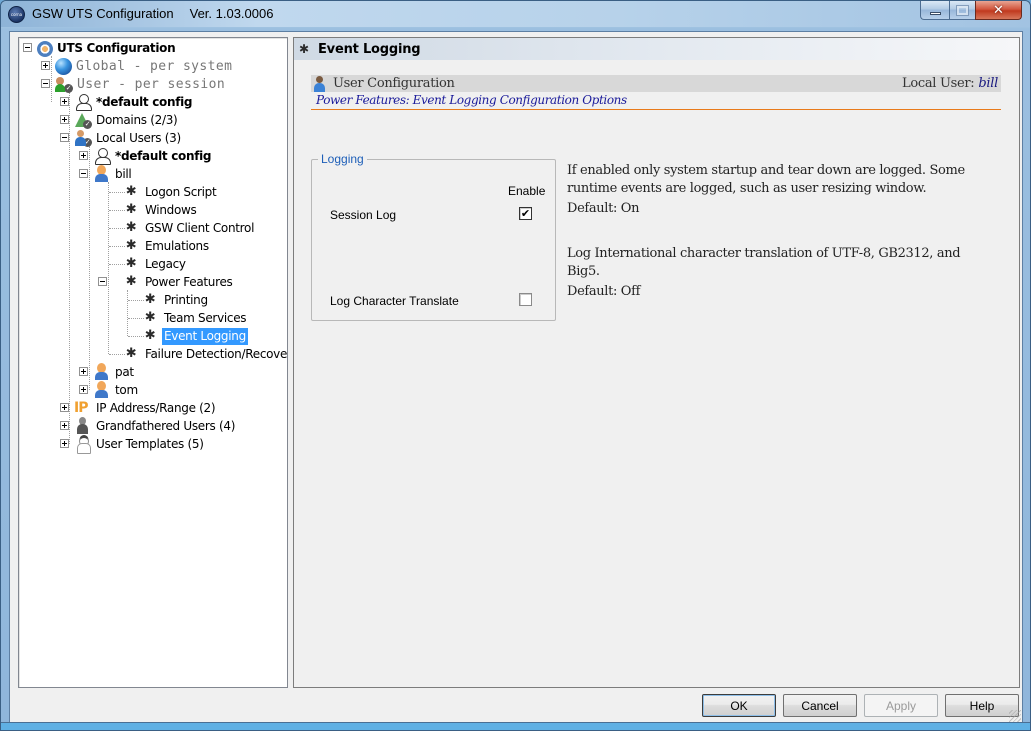  I want to click on user-icon, so click(320, 83).